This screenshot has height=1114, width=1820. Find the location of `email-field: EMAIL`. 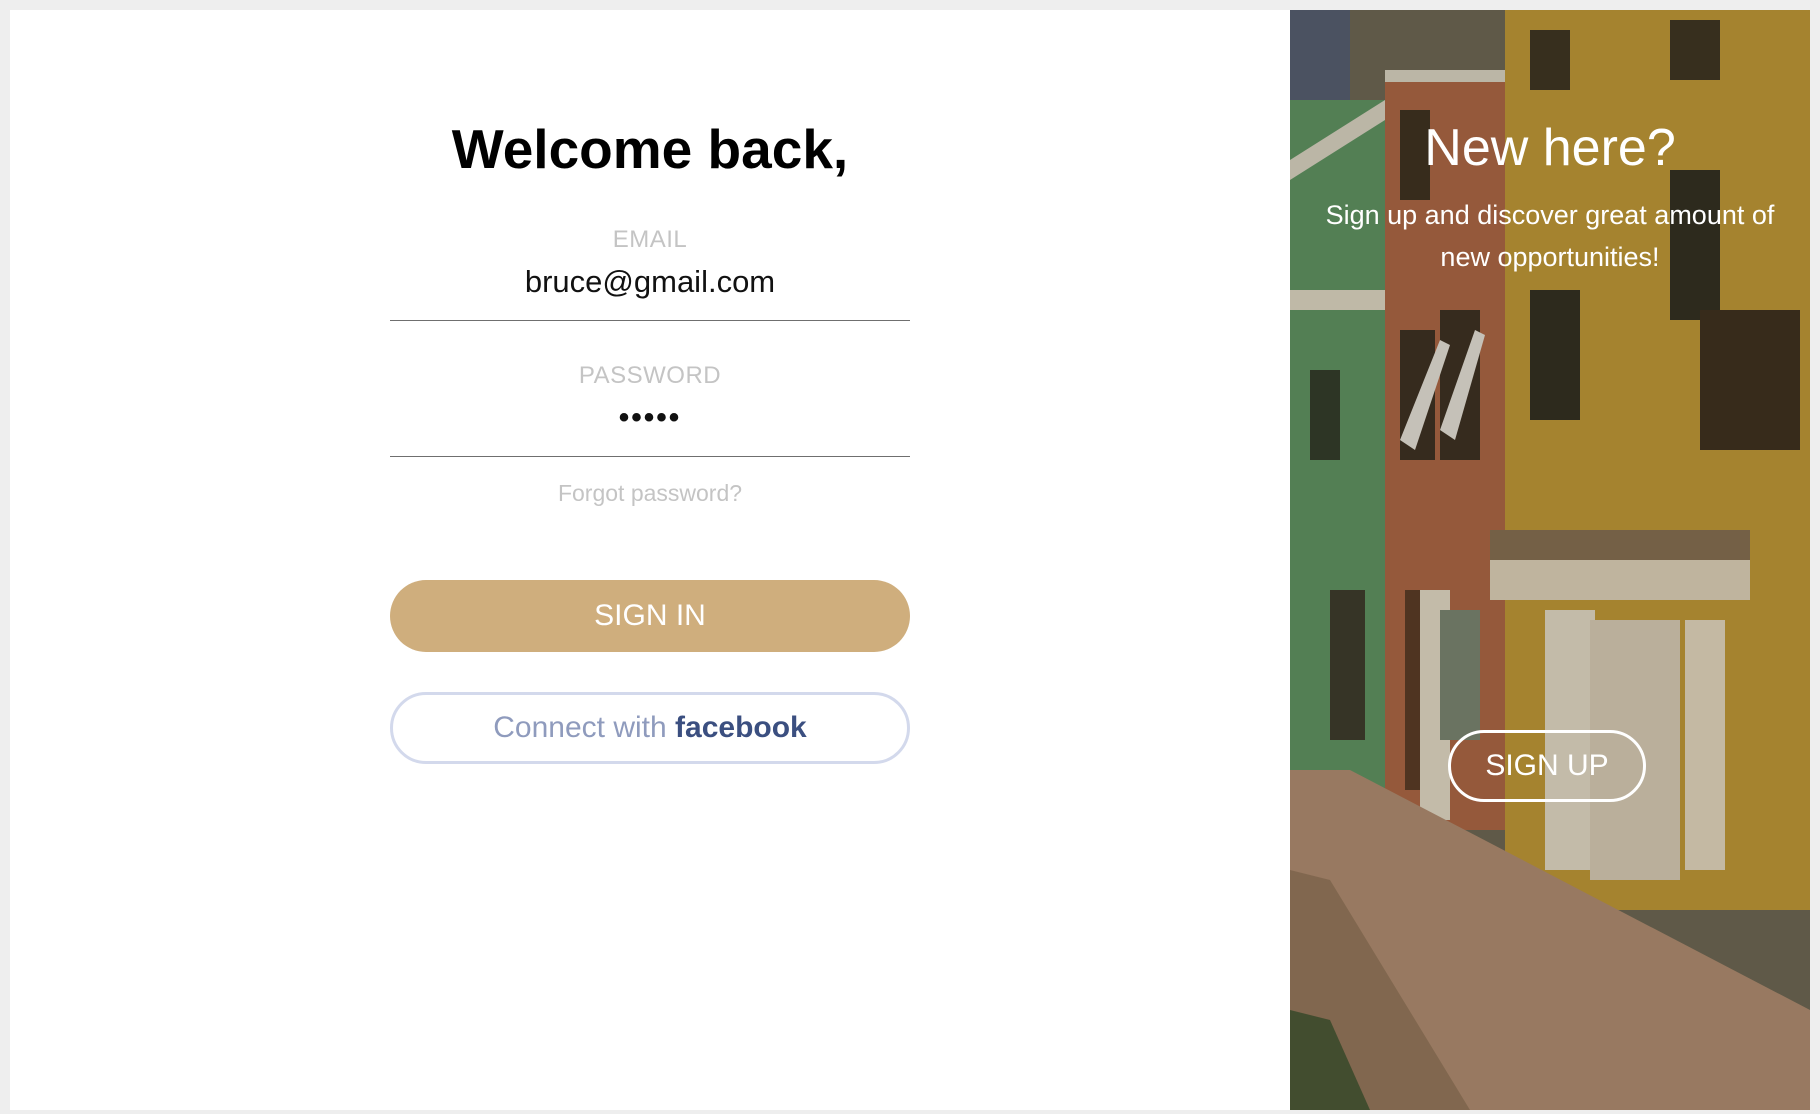

email-field: EMAIL is located at coordinates (650, 270).